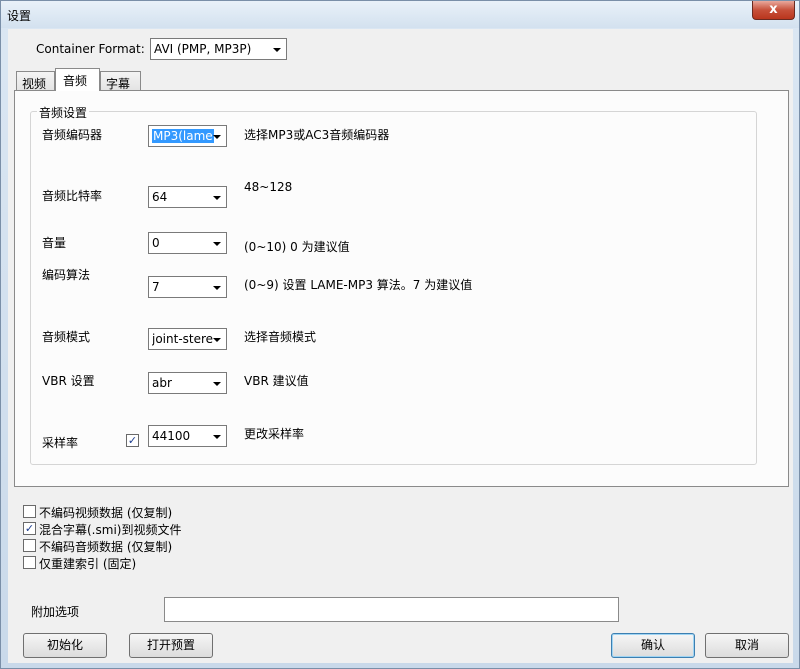 This screenshot has width=800, height=669. I want to click on samplerate-select: 44100, so click(187, 436).